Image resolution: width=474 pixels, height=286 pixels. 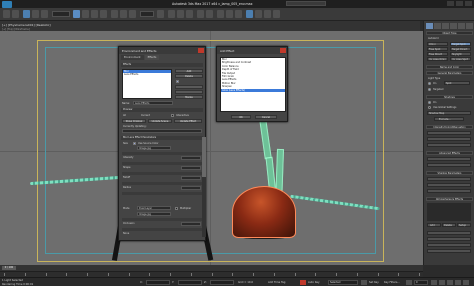 I want to click on pan-icon, so click(x=450, y=282).